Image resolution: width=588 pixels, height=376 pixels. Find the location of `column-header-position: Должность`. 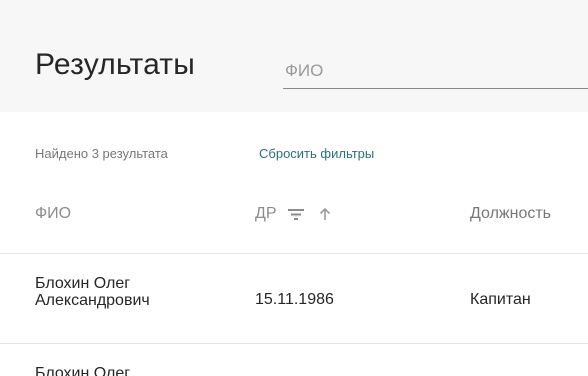

column-header-position: Должность is located at coordinates (510, 214).